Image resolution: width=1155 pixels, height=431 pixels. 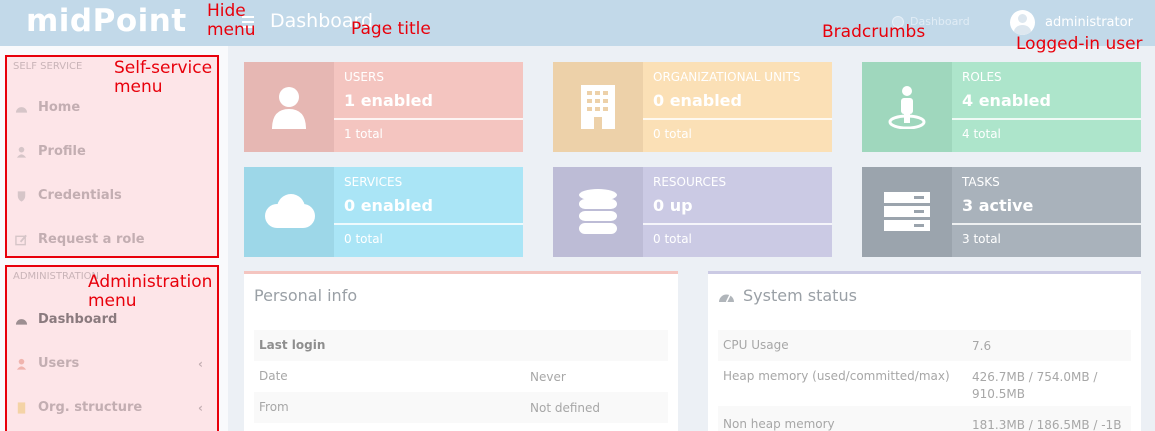 I want to click on user-menu: administrator, so click(x=1071, y=22).